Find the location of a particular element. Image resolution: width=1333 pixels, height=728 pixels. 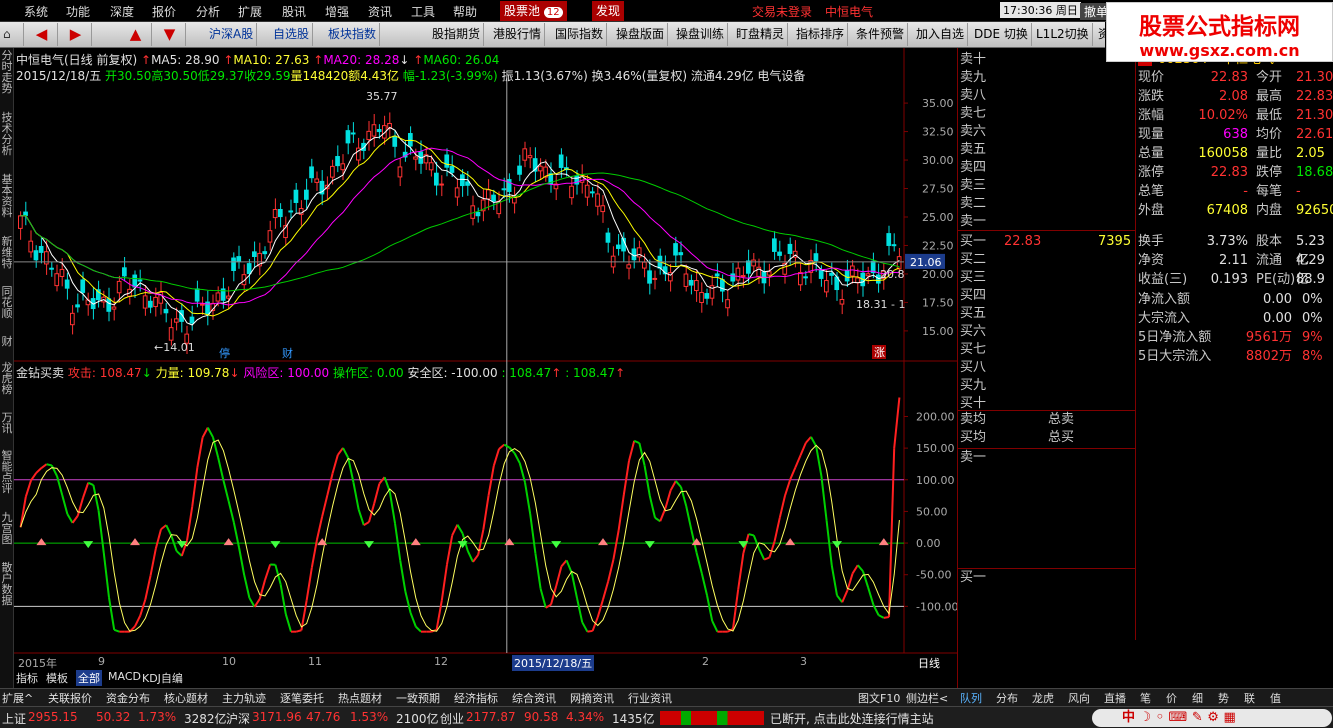

left-nav-item: 基本资料 is located at coordinates (7, 196).